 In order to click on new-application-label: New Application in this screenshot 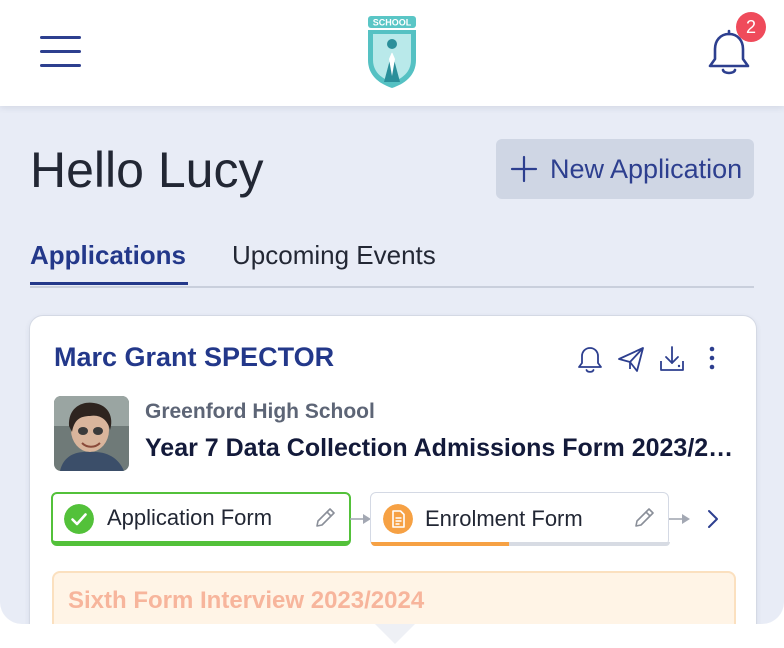, I will do `click(646, 168)`.